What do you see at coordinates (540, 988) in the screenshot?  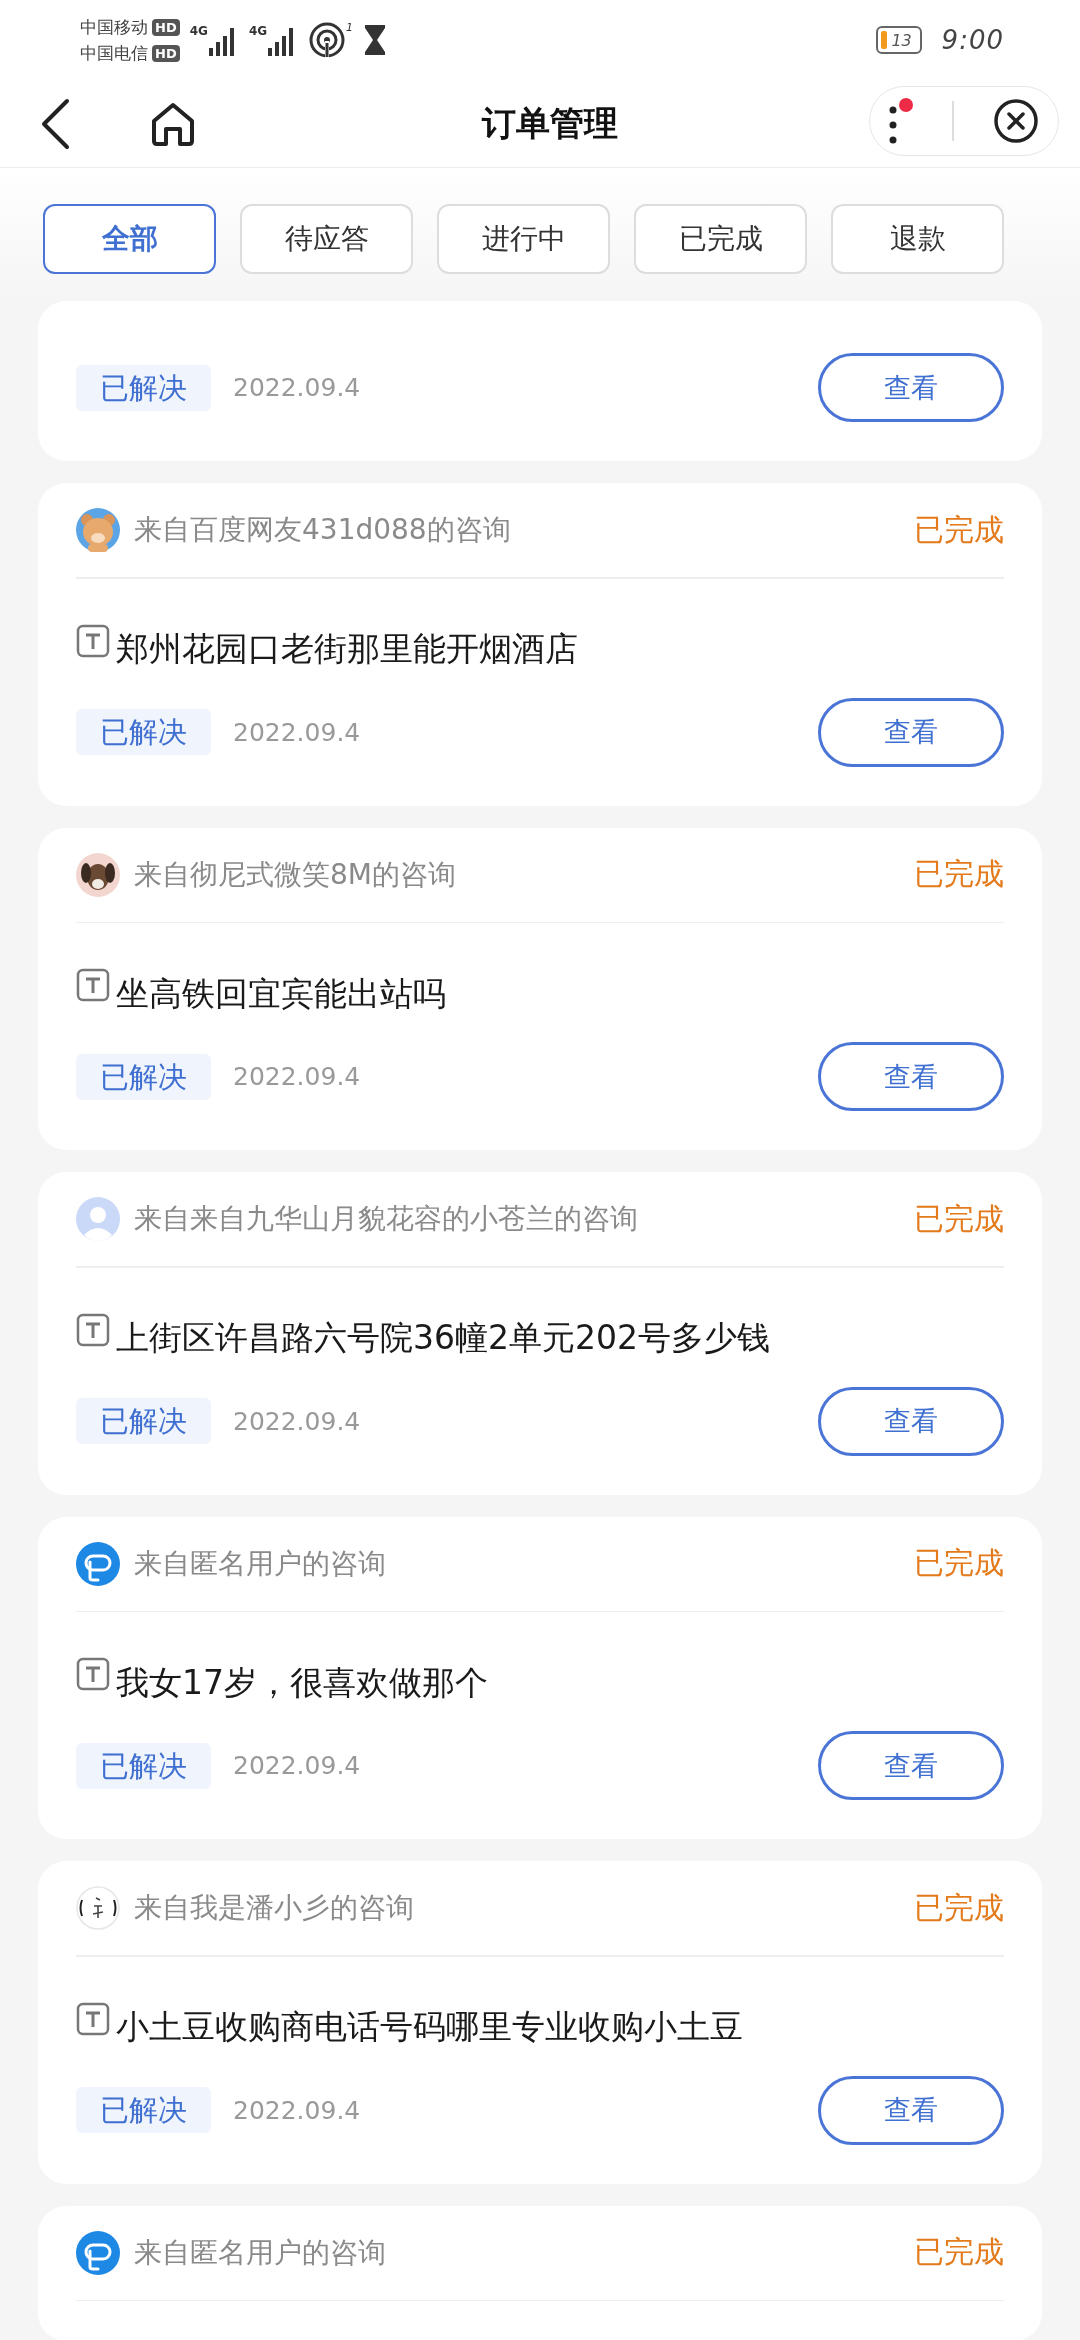 I see `order-card: 来自彻尼式微笑8M的咨询 已完成 坐高铁回宜宾能出站吗 已解决 2022.09.4 查看` at bounding box center [540, 988].